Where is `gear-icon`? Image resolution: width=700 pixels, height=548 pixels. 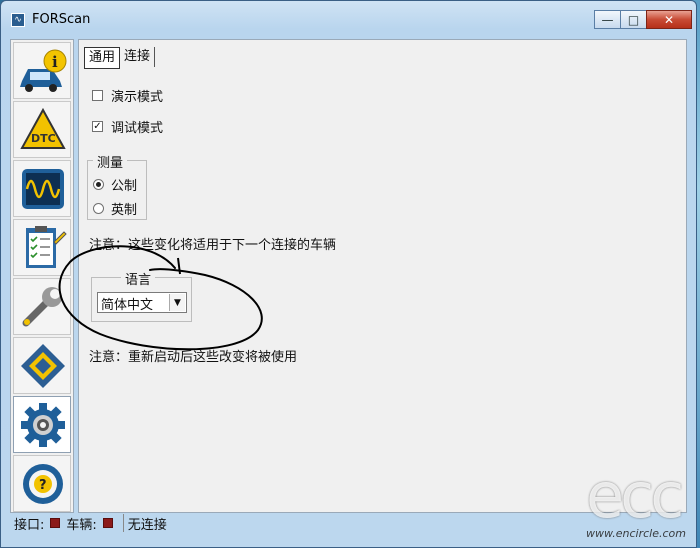
gear-icon is located at coordinates (43, 425).